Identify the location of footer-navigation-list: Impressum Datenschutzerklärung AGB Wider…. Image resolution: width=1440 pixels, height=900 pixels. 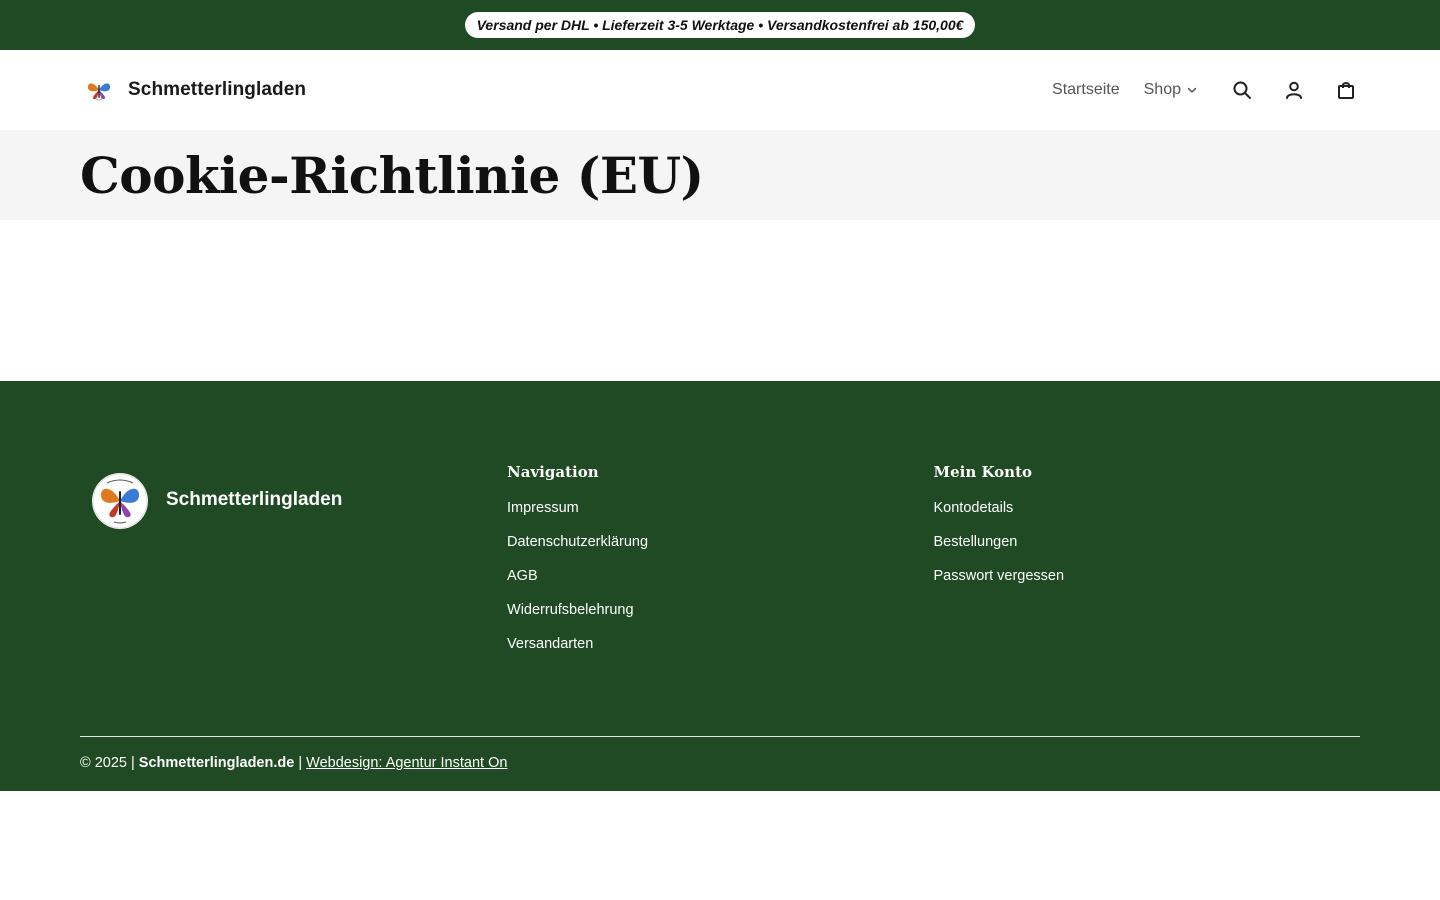
(720, 576).